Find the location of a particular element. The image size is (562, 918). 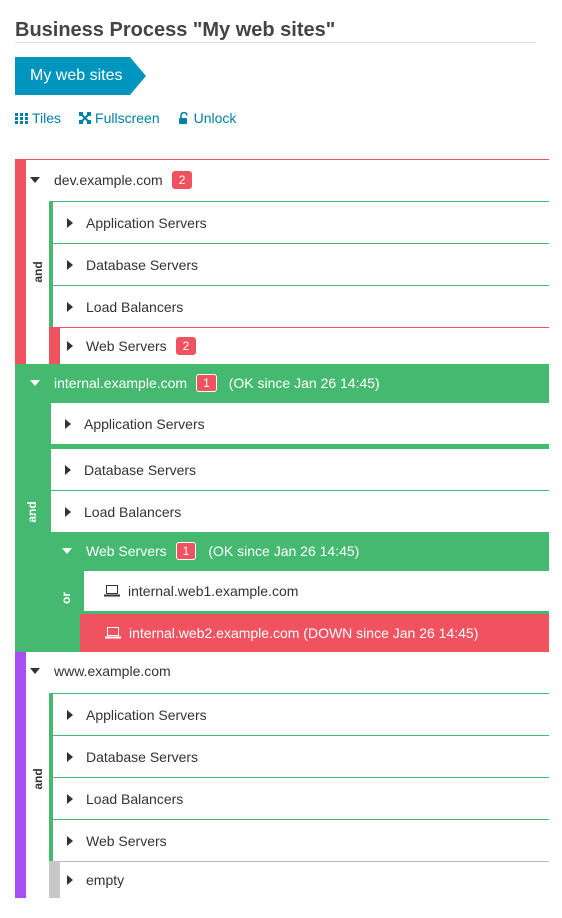

dev-state-bar is located at coordinates (20, 261).